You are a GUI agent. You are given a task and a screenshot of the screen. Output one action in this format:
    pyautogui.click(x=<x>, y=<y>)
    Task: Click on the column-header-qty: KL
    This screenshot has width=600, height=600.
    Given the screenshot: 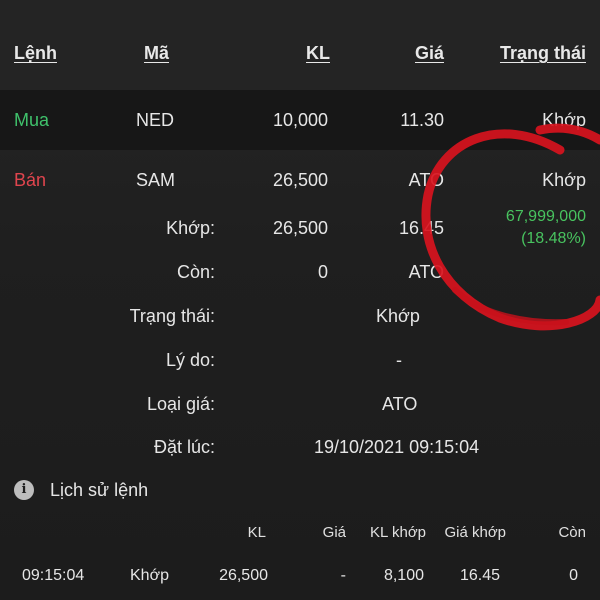 What is the action you would take?
    pyautogui.click(x=318, y=53)
    